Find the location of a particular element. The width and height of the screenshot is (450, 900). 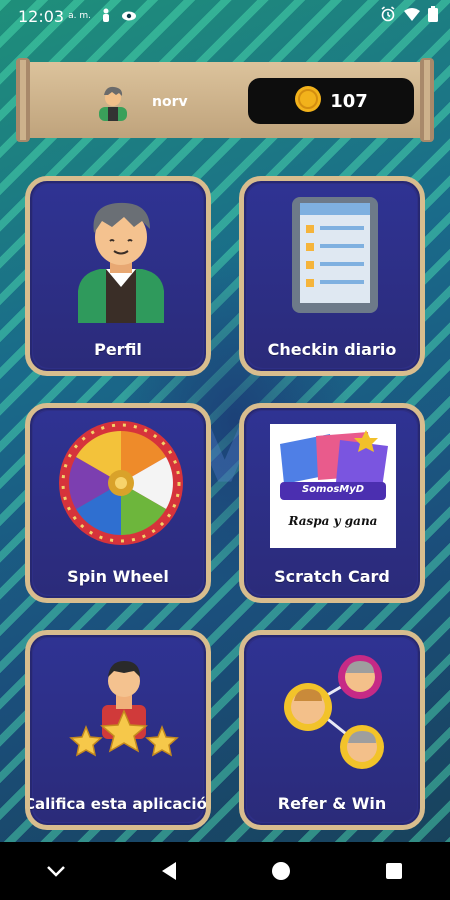

card-label: Checkin diario is located at coordinates (332, 349).